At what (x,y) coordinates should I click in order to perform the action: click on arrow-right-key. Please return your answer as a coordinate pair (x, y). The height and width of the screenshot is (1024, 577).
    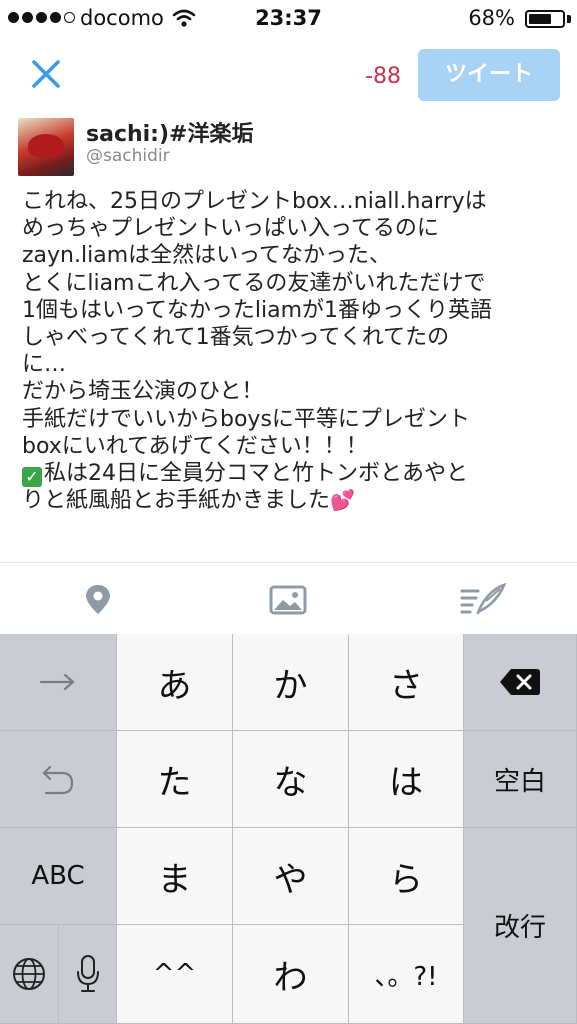
    Looking at the image, I should click on (58, 682).